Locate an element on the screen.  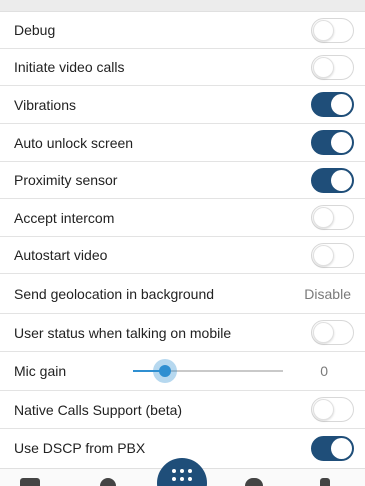
setting-row-debug: Debug is located at coordinates (182, 30).